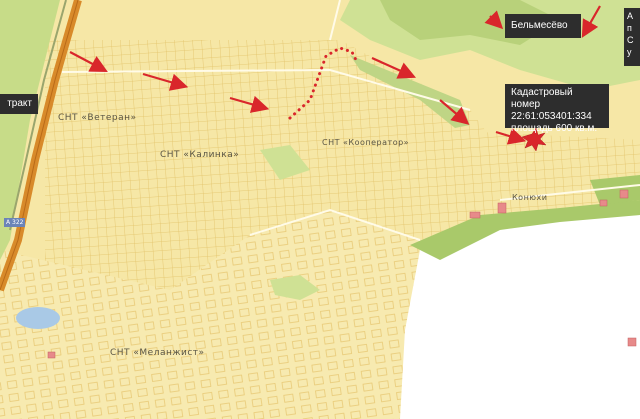  I want to click on label-snt-veteran: СНТ «Ветеран», so click(97, 118).